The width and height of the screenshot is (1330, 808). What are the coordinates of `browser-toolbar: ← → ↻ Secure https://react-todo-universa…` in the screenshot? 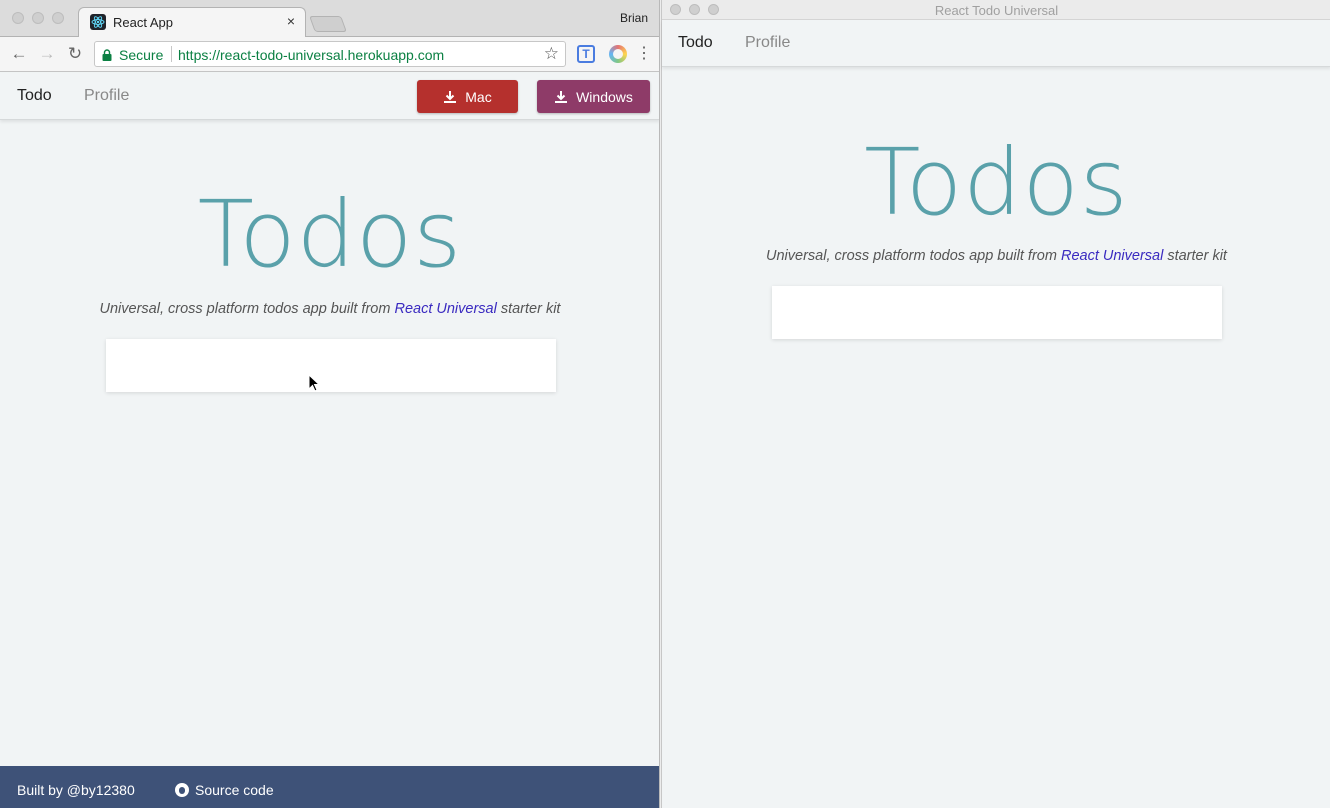 It's located at (329, 54).